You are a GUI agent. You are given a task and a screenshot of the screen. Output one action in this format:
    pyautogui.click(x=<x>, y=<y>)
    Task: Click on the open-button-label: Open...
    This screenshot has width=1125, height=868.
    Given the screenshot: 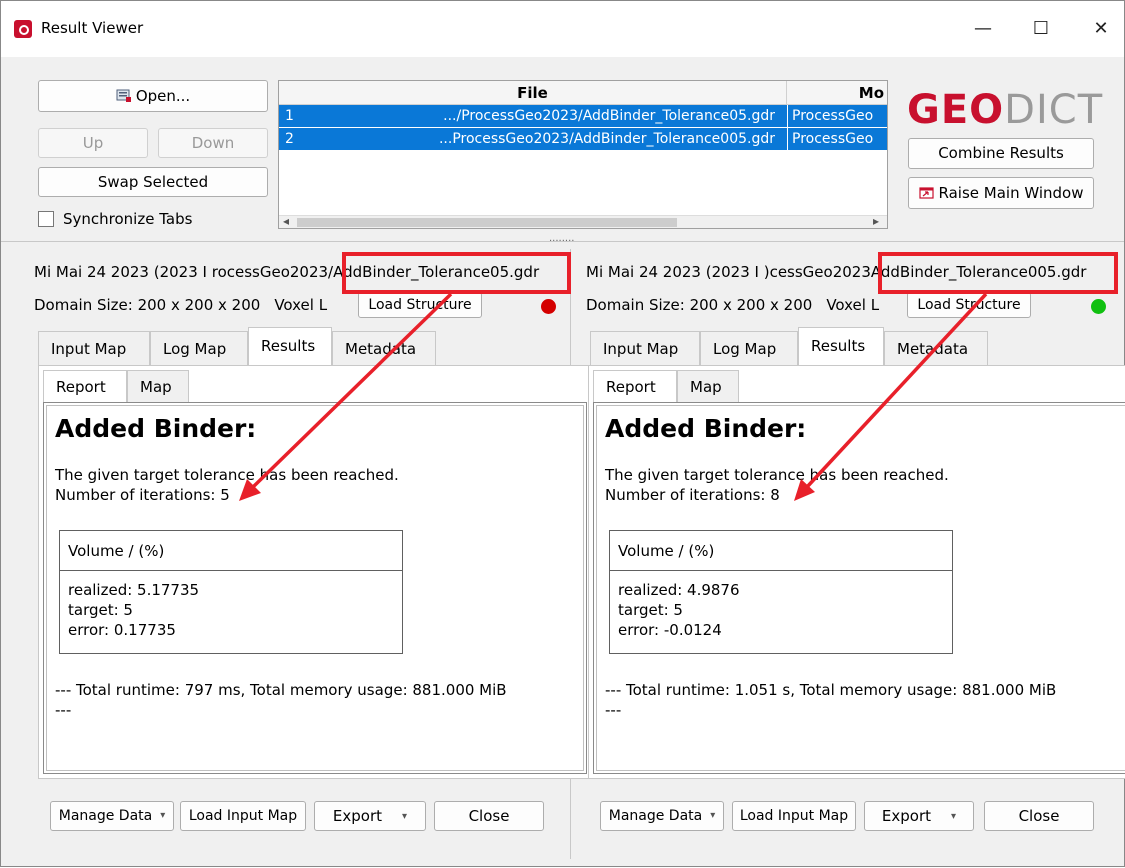 What is the action you would take?
    pyautogui.click(x=163, y=96)
    